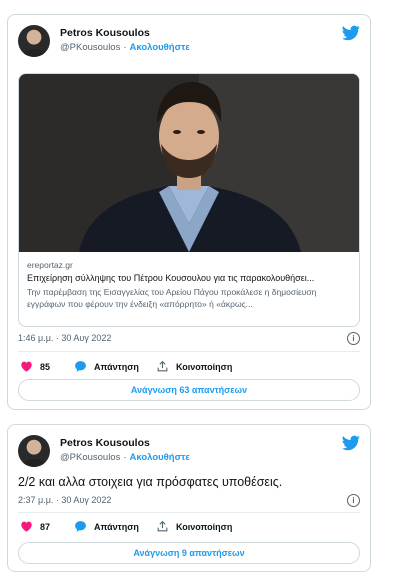  Describe the element at coordinates (64, 338) in the screenshot. I see `timestamp: 1:46 μ.μ. · 30 Αυγ 2022` at that location.